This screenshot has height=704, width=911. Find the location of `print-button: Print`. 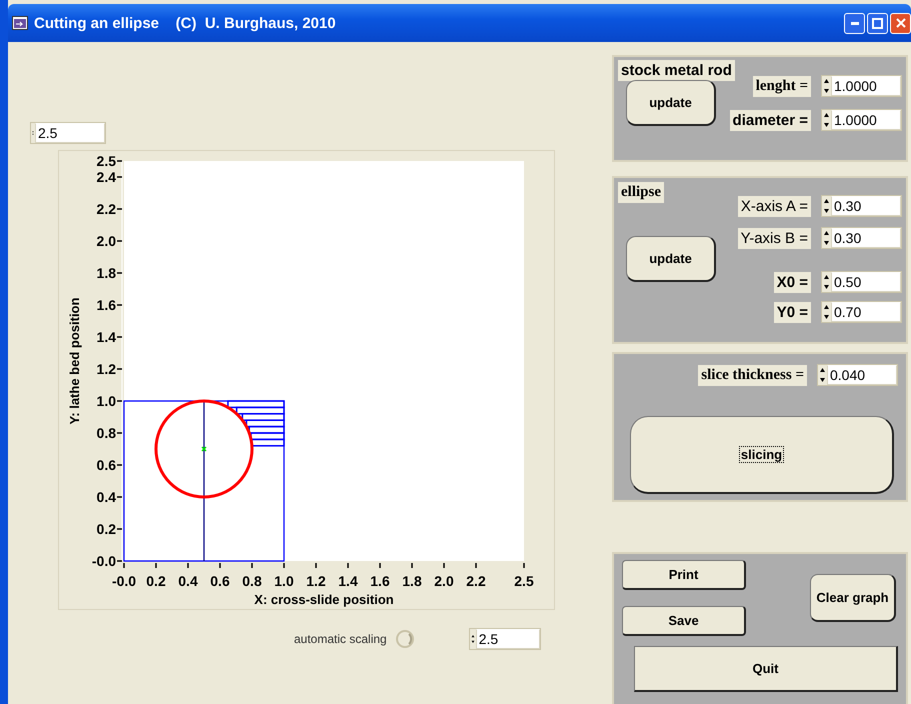

print-button: Print is located at coordinates (684, 575).